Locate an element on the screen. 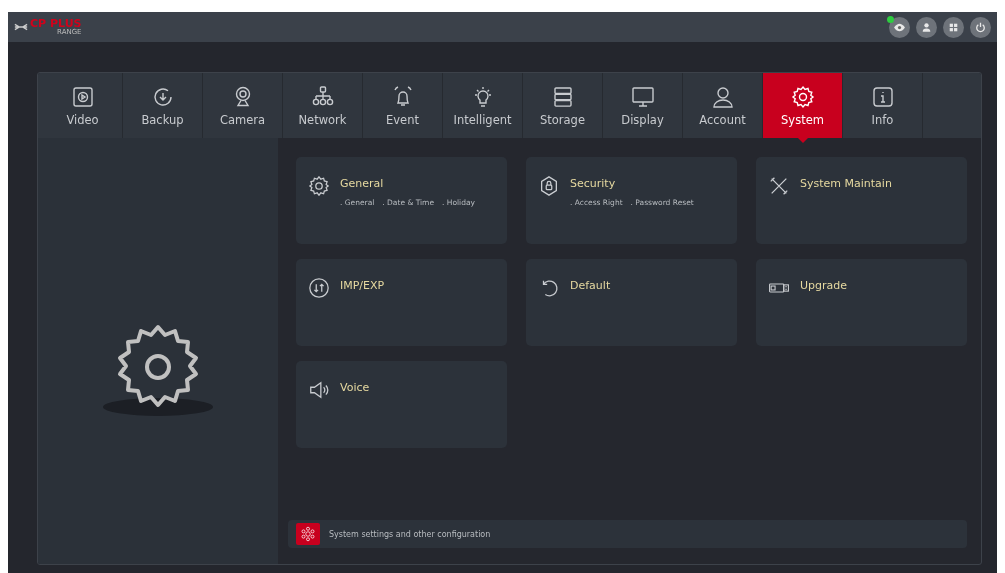  card-title: General is located at coordinates (362, 183).